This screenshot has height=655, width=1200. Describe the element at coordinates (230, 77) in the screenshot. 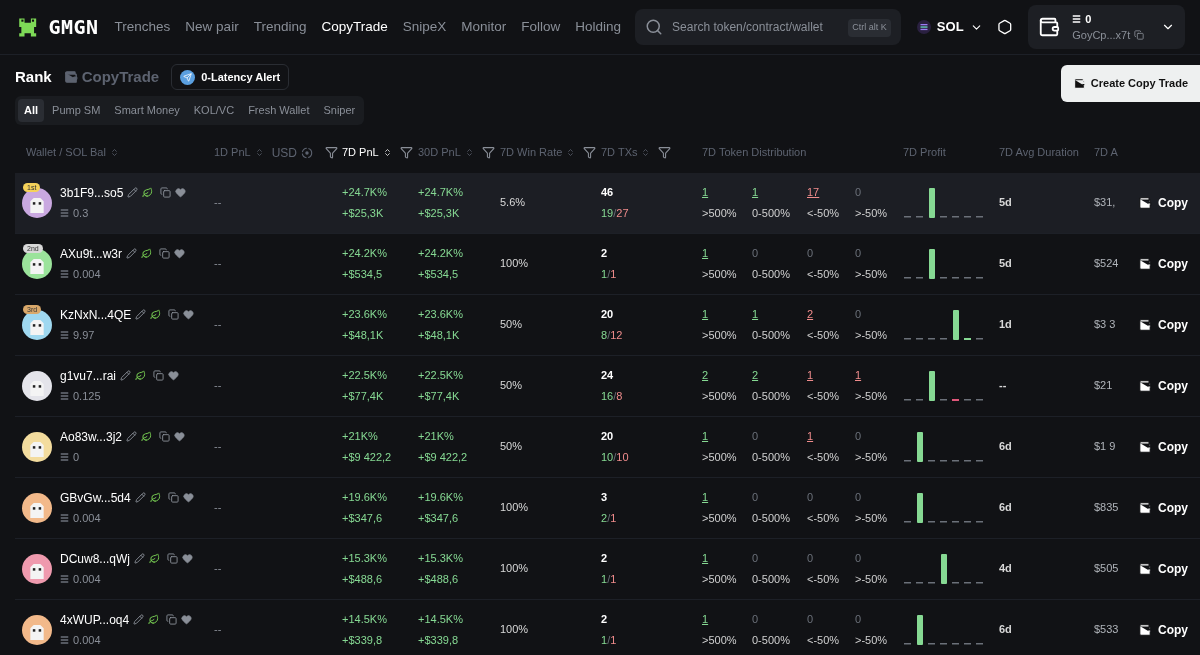

I see `alert-button: 0-Latency Alert` at that location.